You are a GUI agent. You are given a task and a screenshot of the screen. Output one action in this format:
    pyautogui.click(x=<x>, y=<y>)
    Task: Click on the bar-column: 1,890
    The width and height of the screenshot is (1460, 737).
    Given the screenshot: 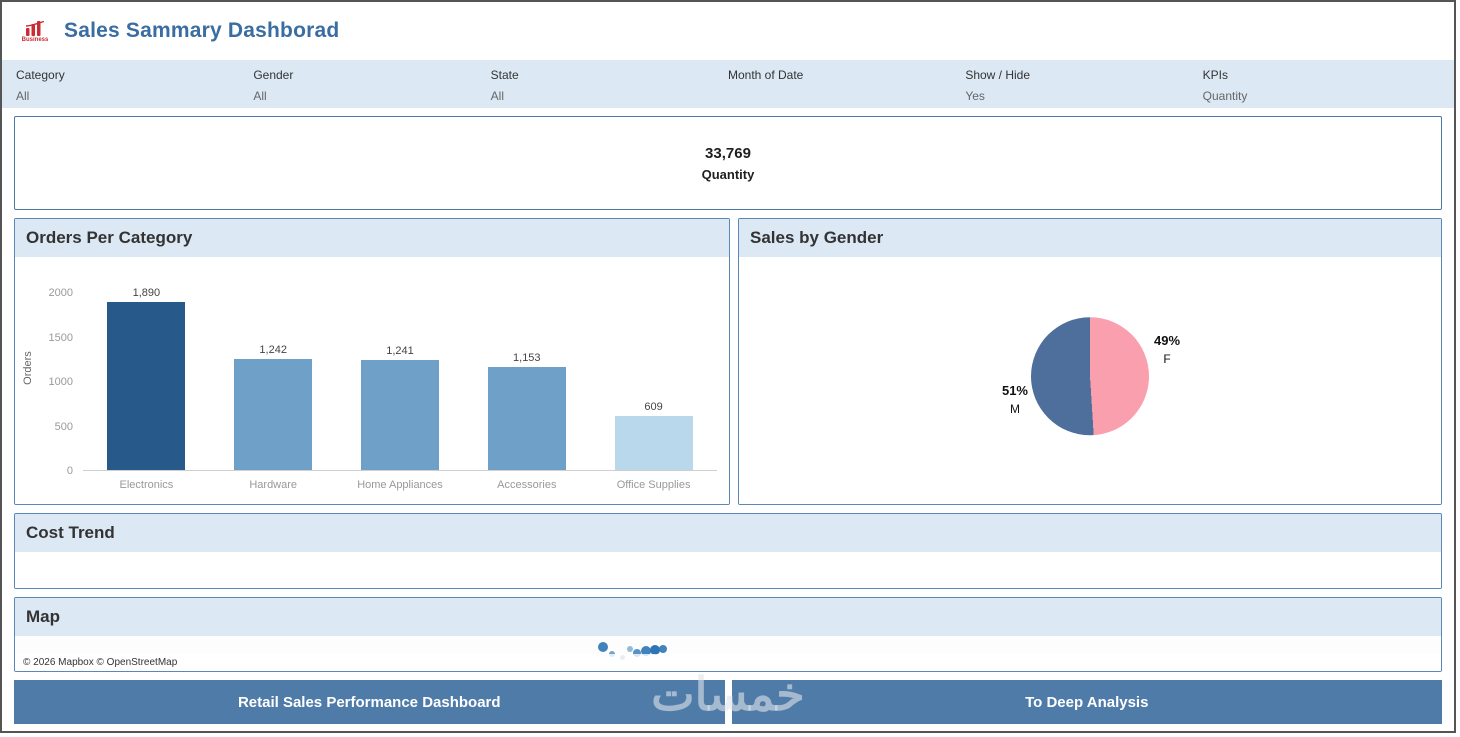 What is the action you would take?
    pyautogui.click(x=146, y=370)
    